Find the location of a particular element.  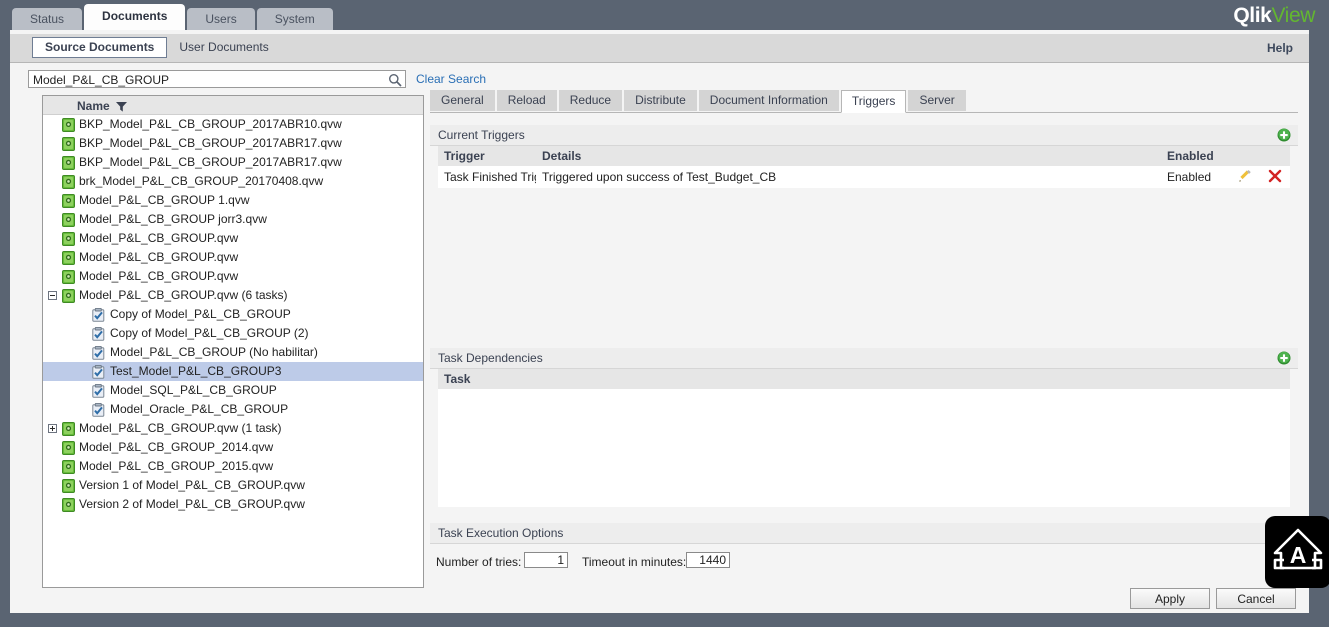

add-dependency-button is located at coordinates (1284, 358).